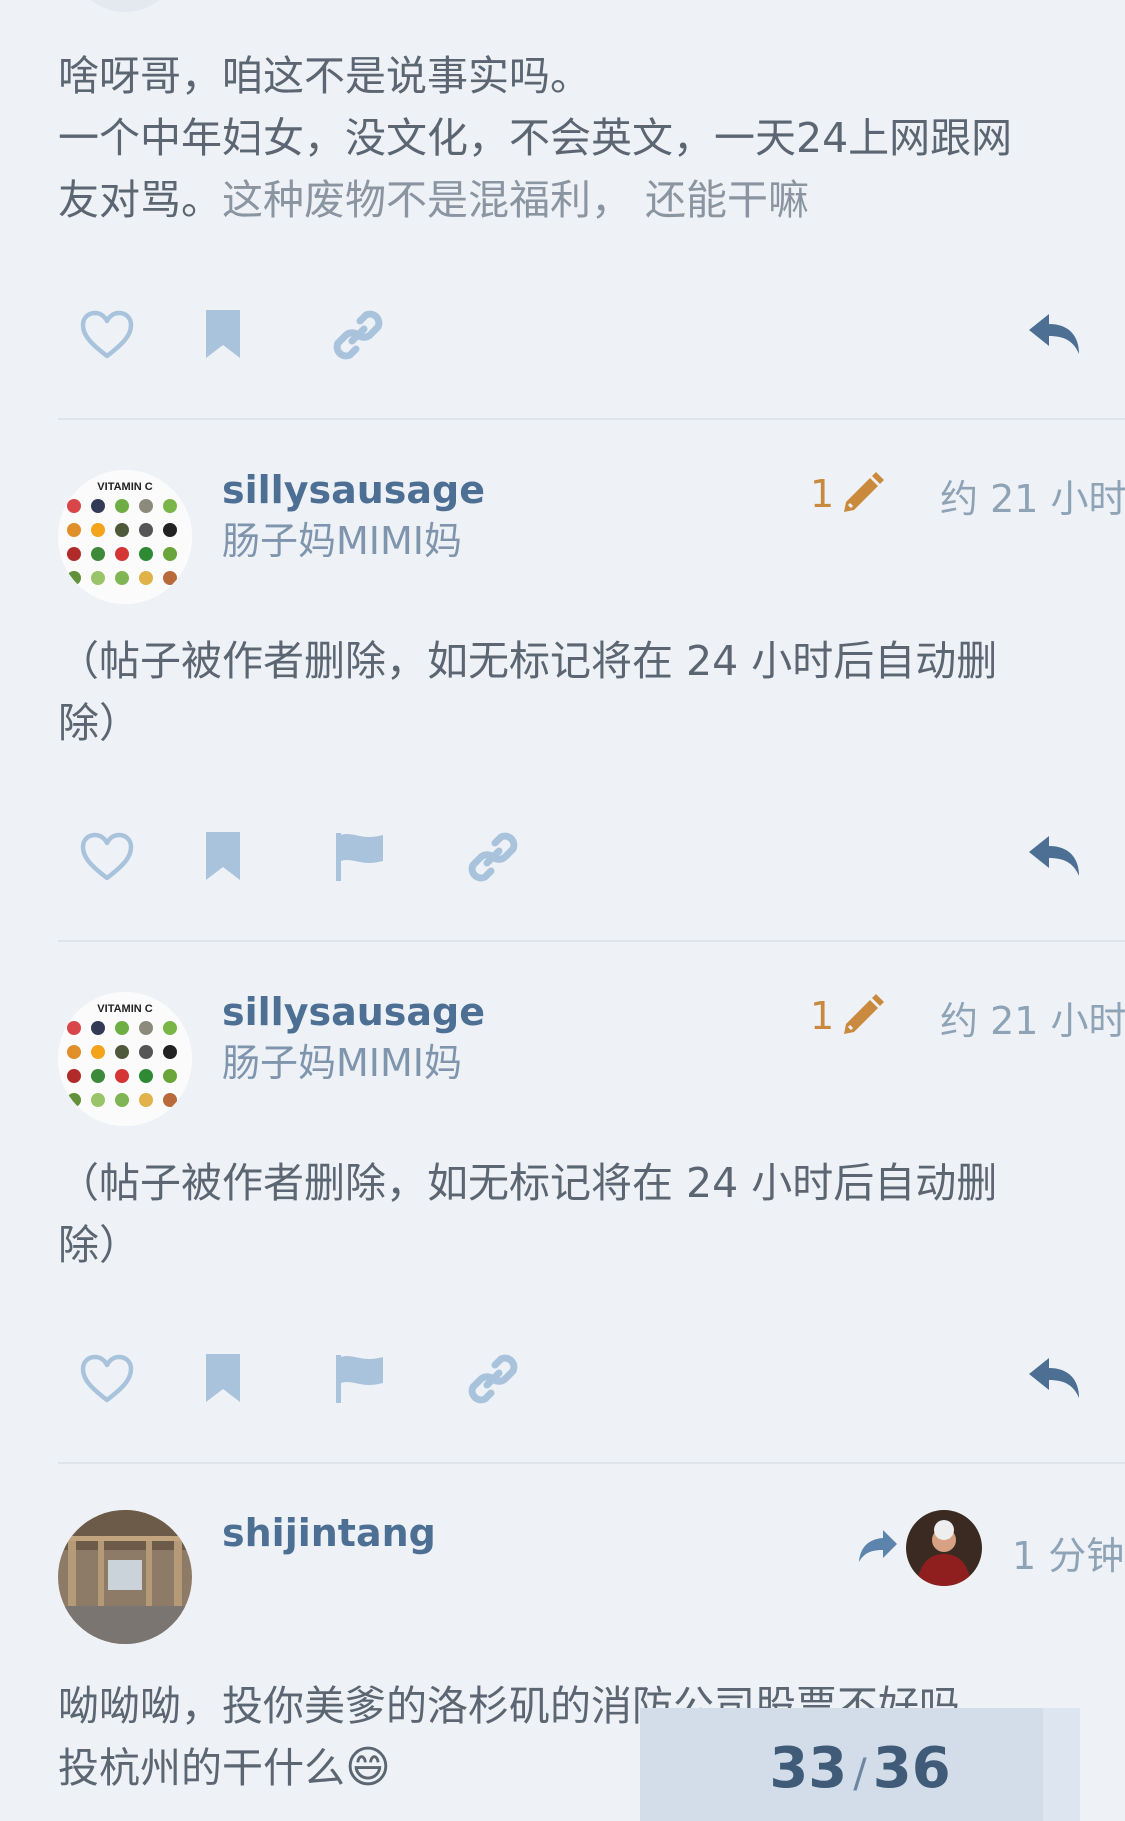 Image resolution: width=1125 pixels, height=1821 pixels. I want to click on post-text-line: 一个中年妇女，没文化，不会英文，一天24上网跟网, so click(535, 138).